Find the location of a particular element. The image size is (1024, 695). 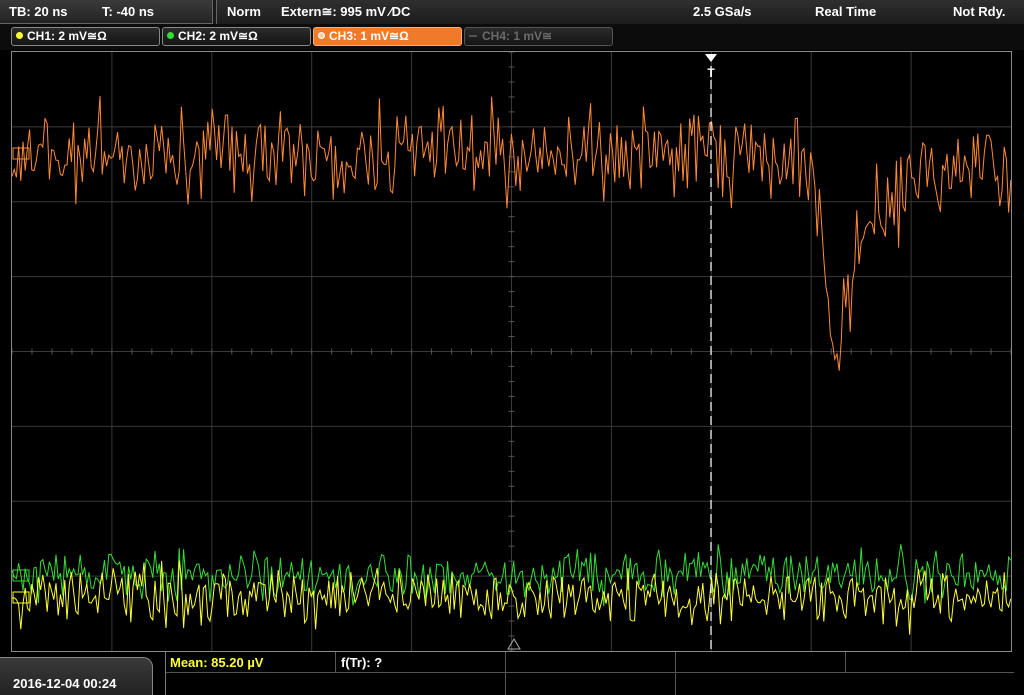

trigger-mode: Norm is located at coordinates (244, 11).